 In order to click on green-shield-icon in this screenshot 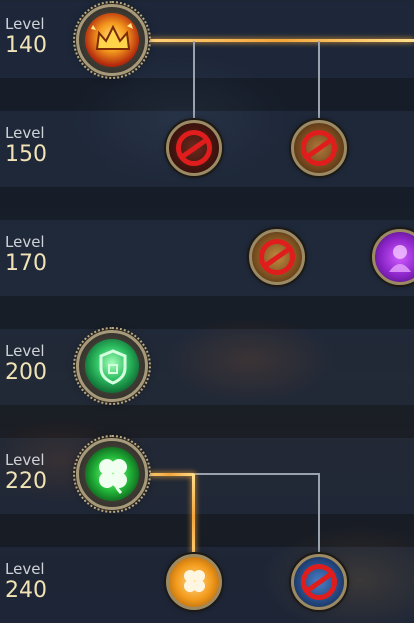, I will do `click(112, 366)`.